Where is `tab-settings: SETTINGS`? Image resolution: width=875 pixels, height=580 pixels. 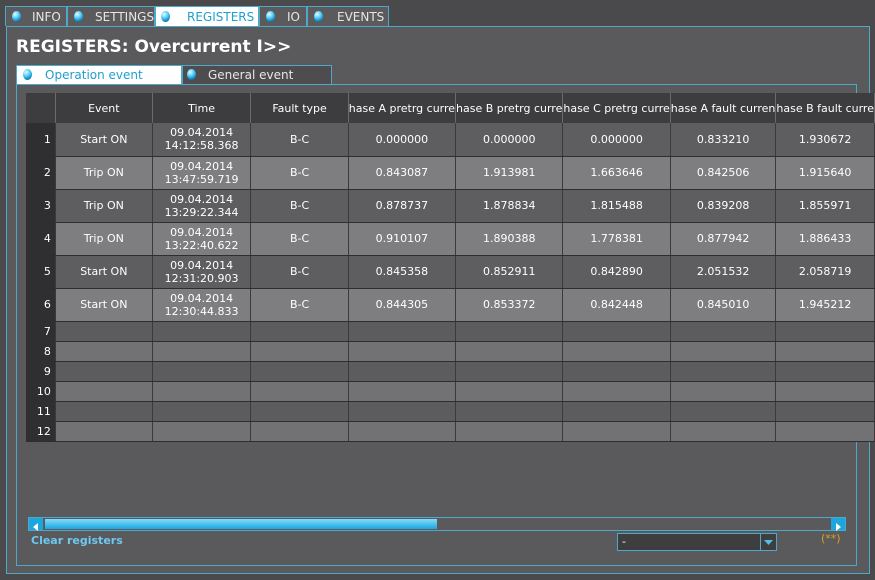 tab-settings: SETTINGS is located at coordinates (111, 16).